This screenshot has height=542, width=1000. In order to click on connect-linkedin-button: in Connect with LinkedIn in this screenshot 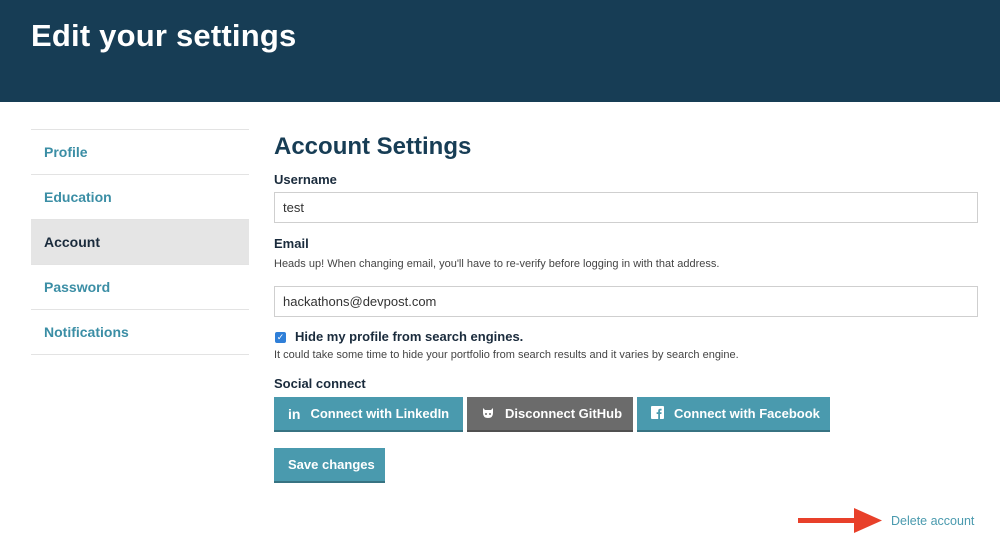, I will do `click(368, 414)`.